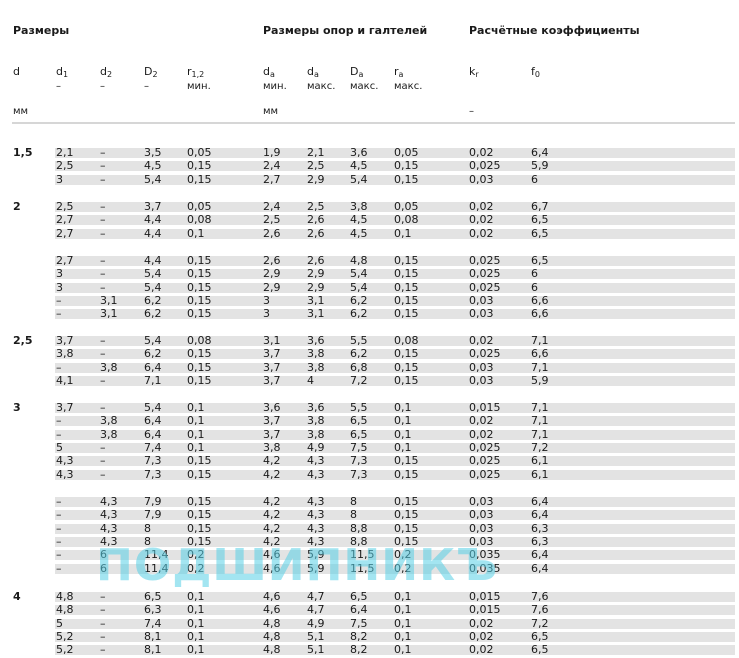 This screenshot has width=739, height=658. I want to click on table-cell-da_max: 3,6, so click(316, 340).